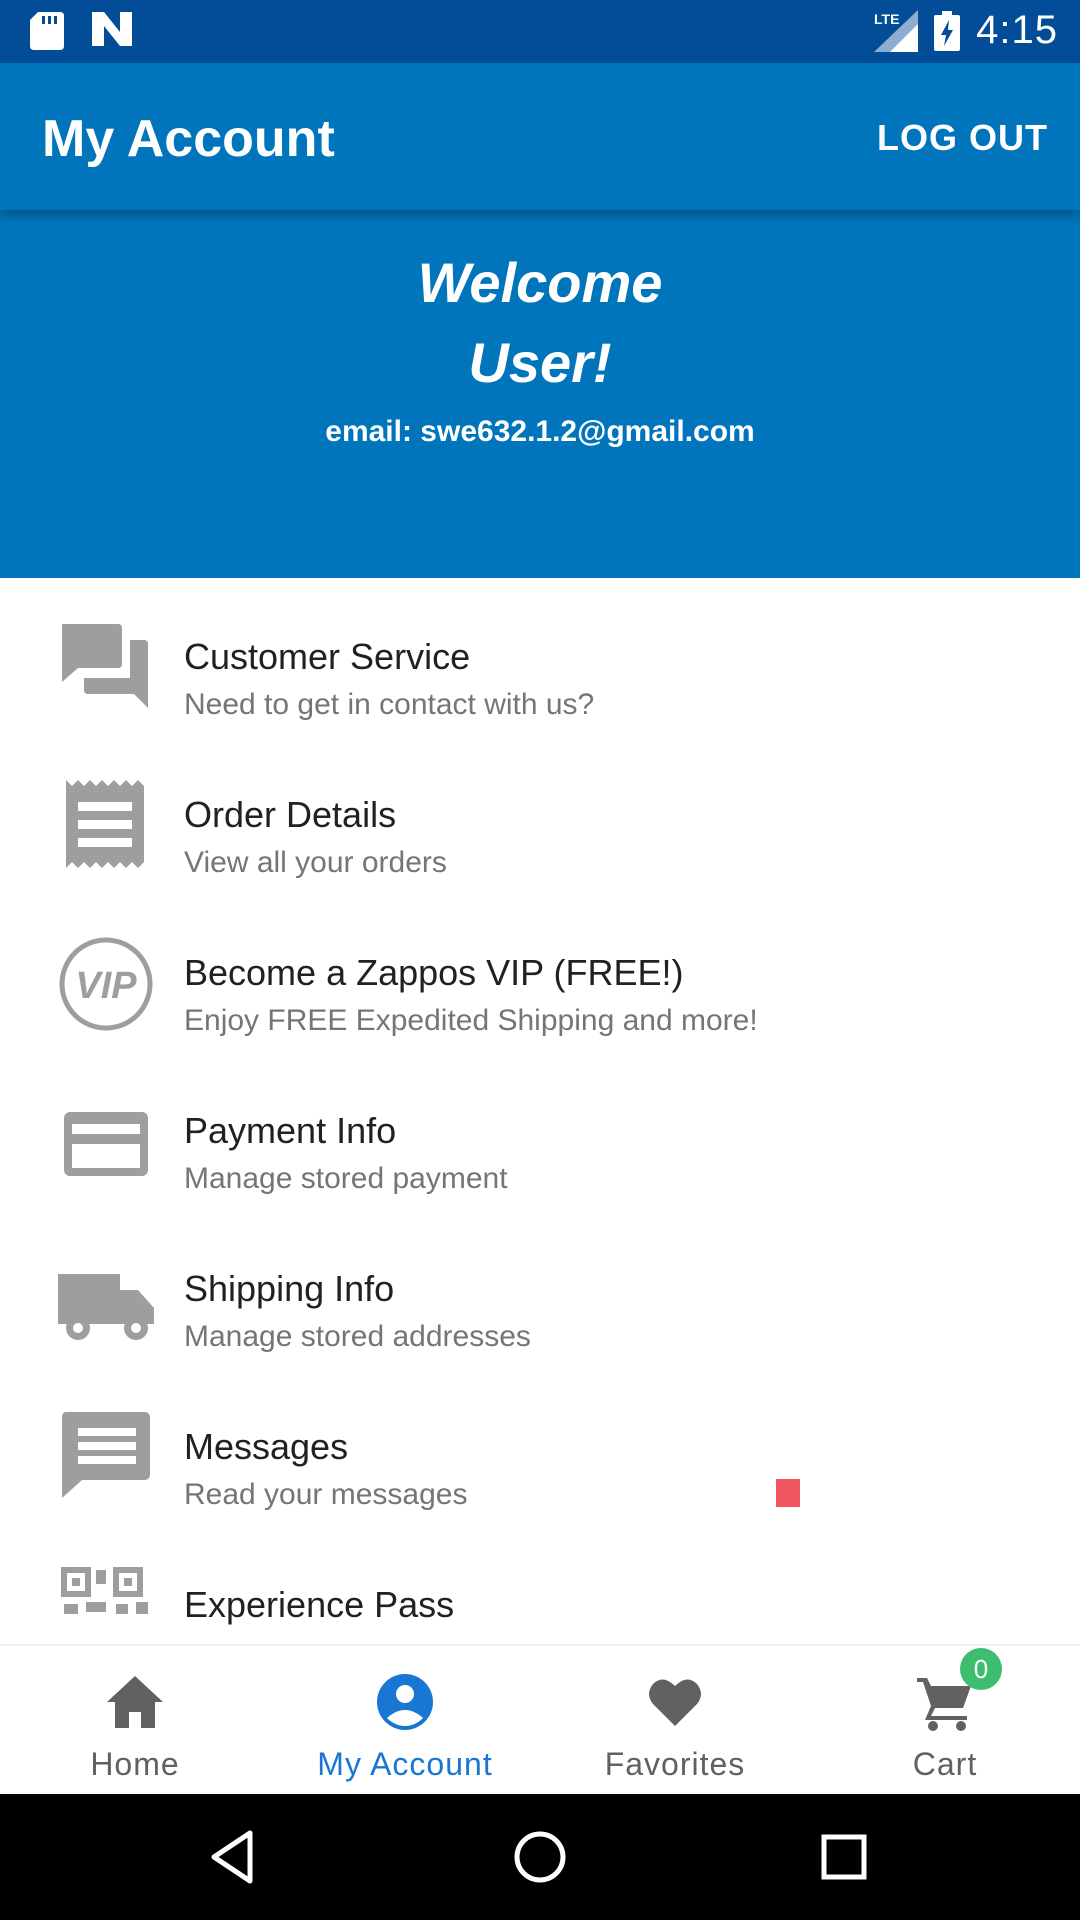 The width and height of the screenshot is (1080, 1920). I want to click on nav-home: Home, so click(135, 1721).